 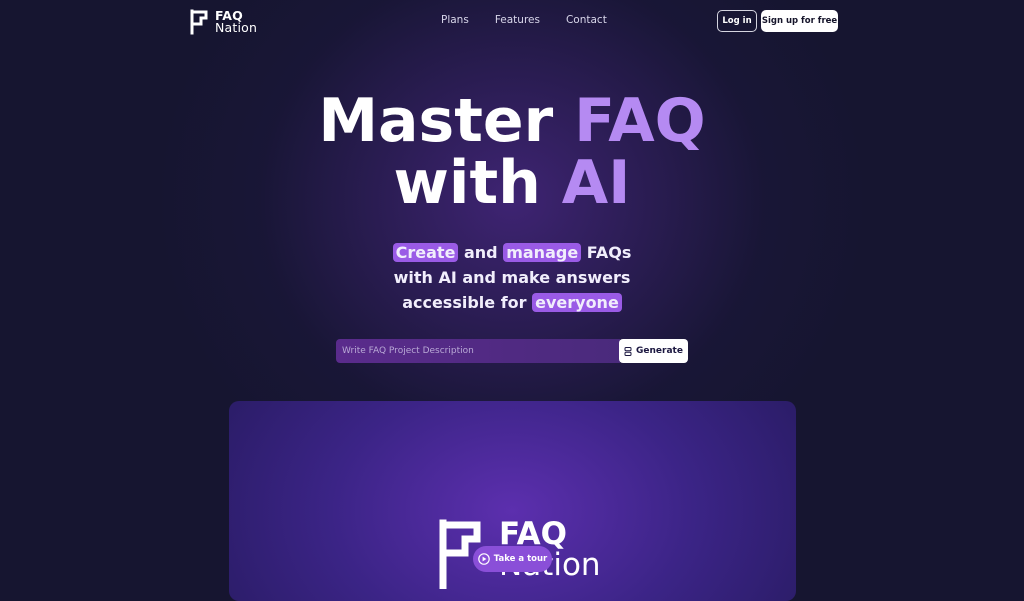 I want to click on highlight-everyone: everyone, so click(x=577, y=302).